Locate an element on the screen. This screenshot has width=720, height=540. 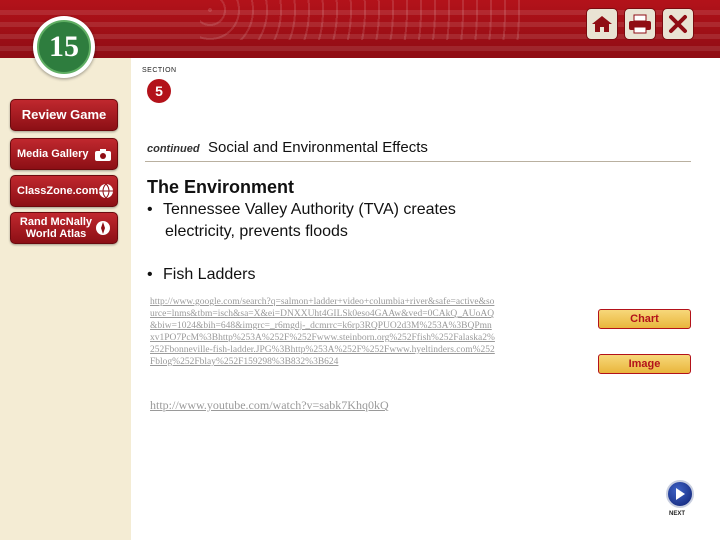
section-title-text: Social and Environmental Effects is located at coordinates (318, 147).